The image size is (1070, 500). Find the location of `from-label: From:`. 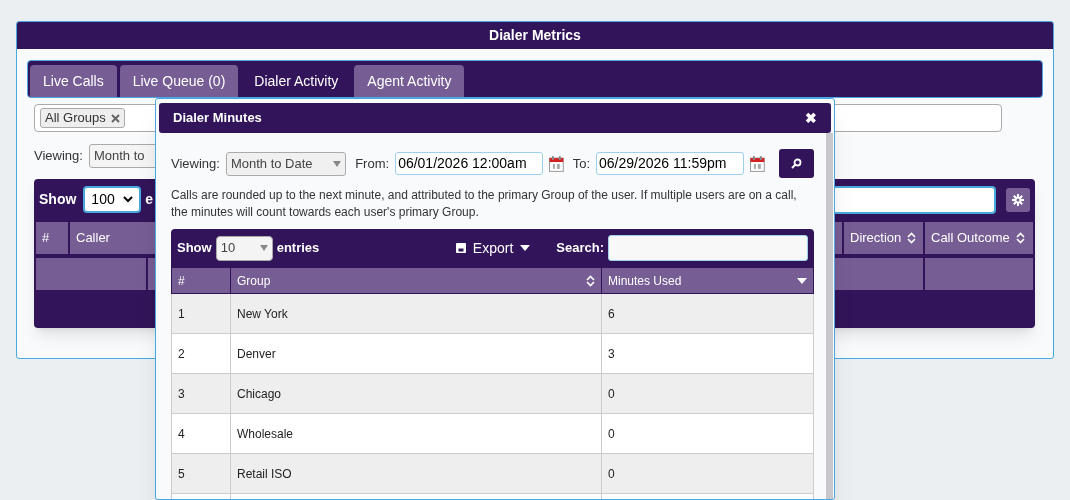

from-label: From: is located at coordinates (372, 163).